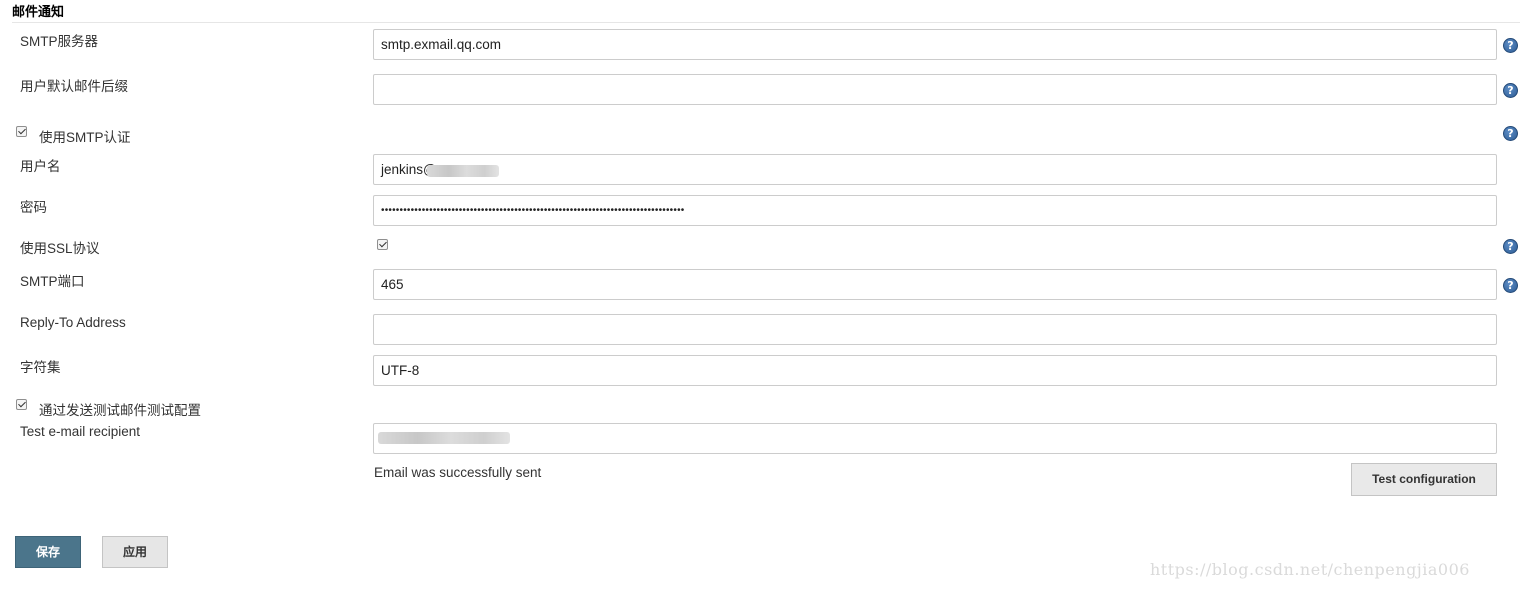  Describe the element at coordinates (935, 438) in the screenshot. I see `test-recipient-input` at that location.